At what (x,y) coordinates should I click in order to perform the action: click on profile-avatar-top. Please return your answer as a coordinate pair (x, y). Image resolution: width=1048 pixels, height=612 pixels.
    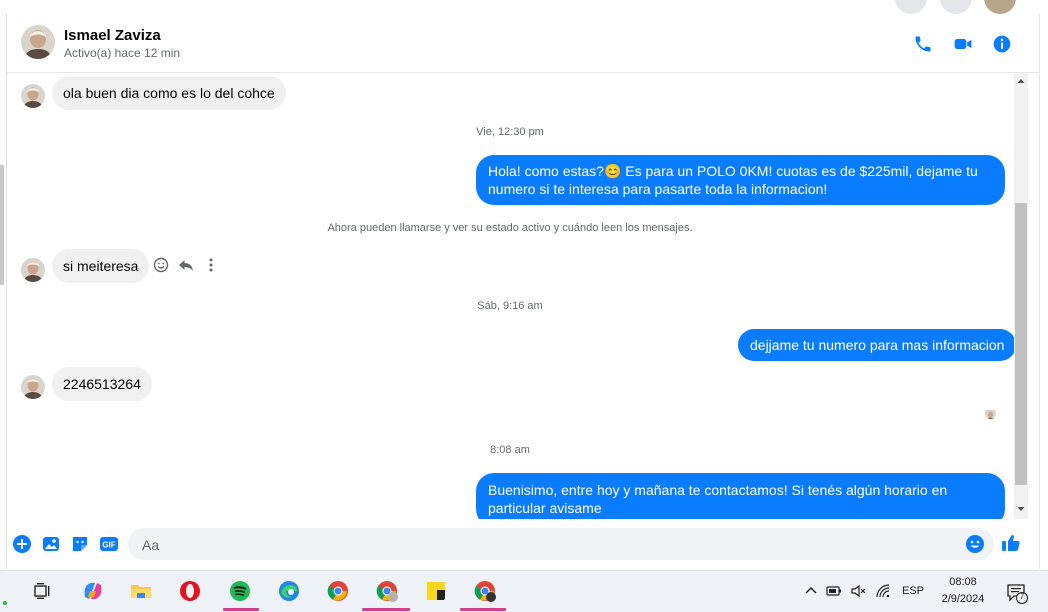
    Looking at the image, I should click on (1000, 7).